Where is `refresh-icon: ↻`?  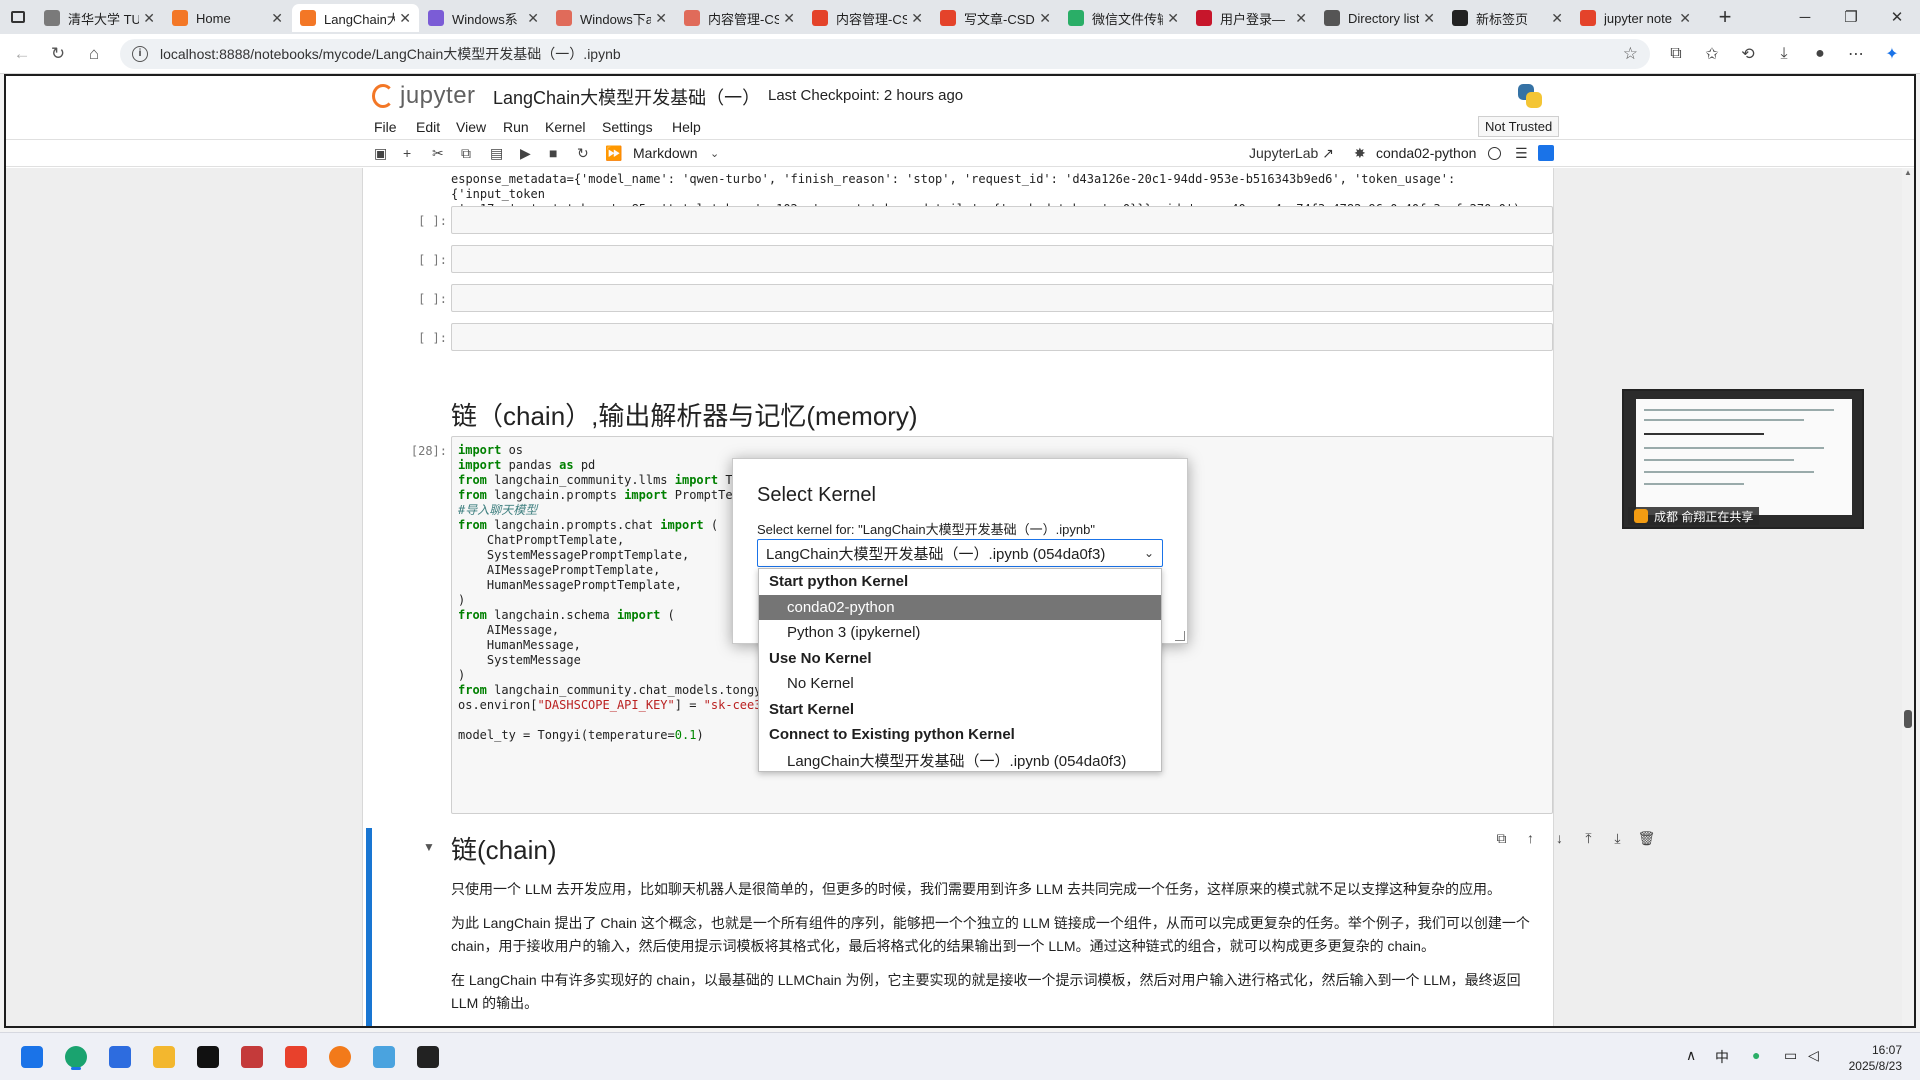
refresh-icon: ↻ is located at coordinates (58, 54).